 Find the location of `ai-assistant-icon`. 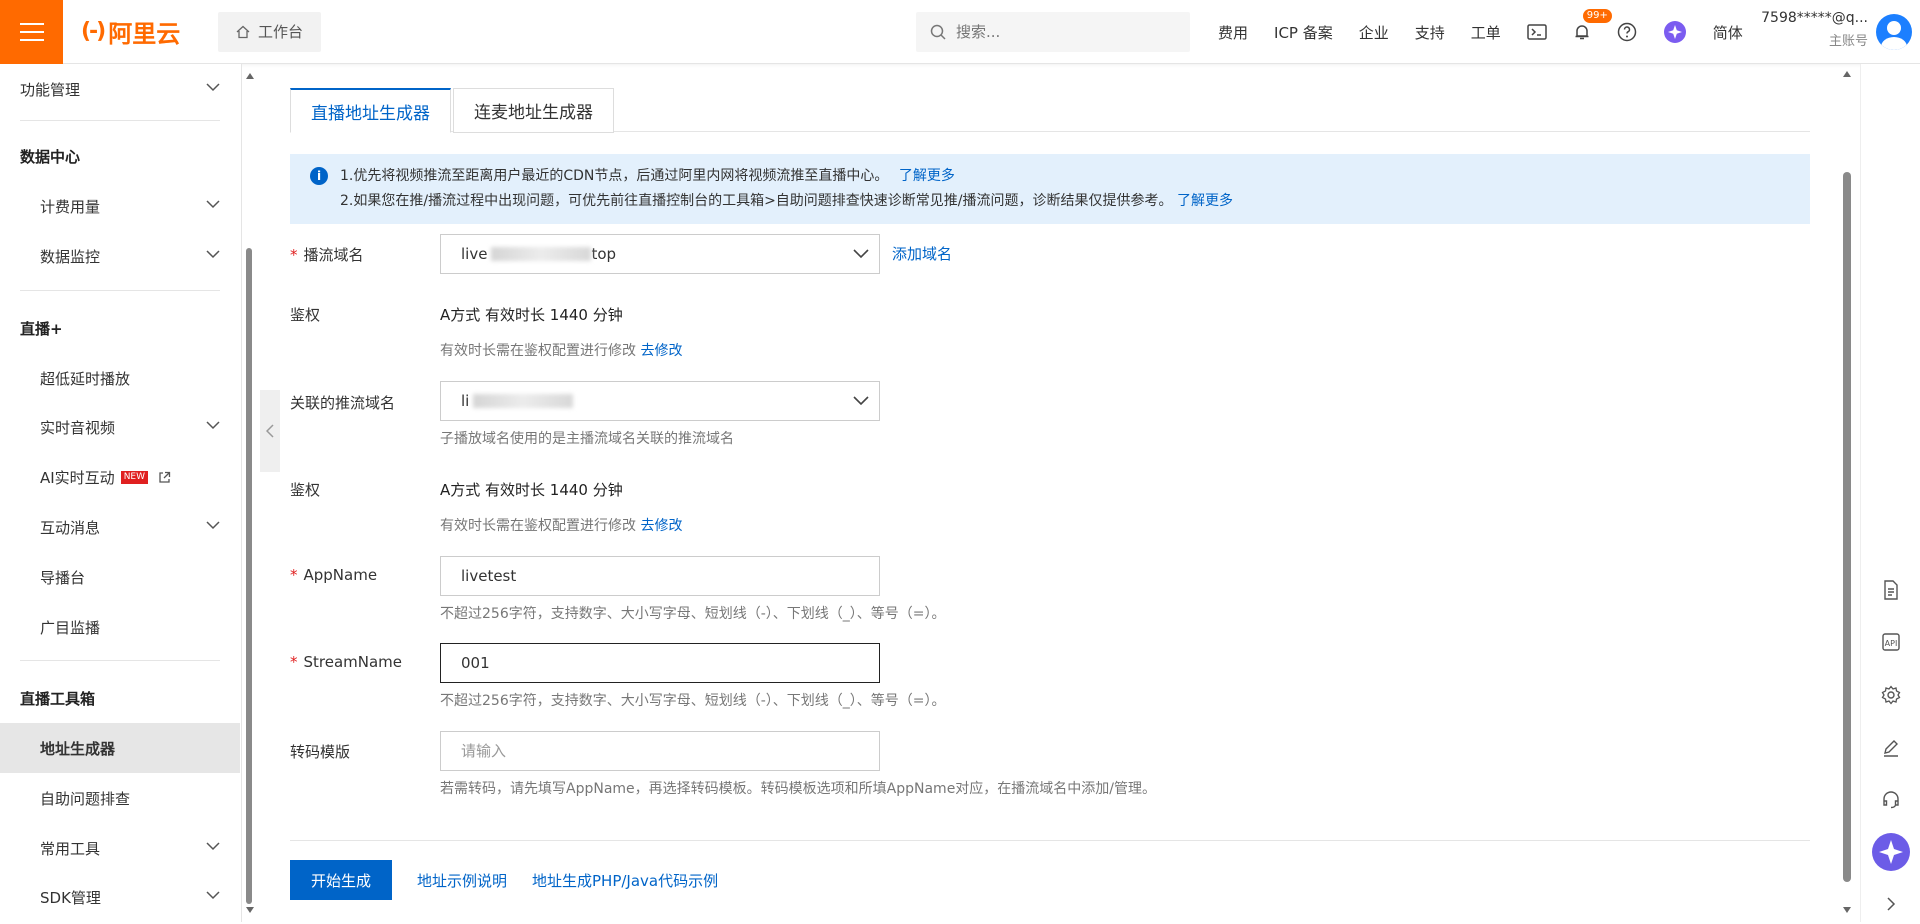

ai-assistant-icon is located at coordinates (1675, 32).